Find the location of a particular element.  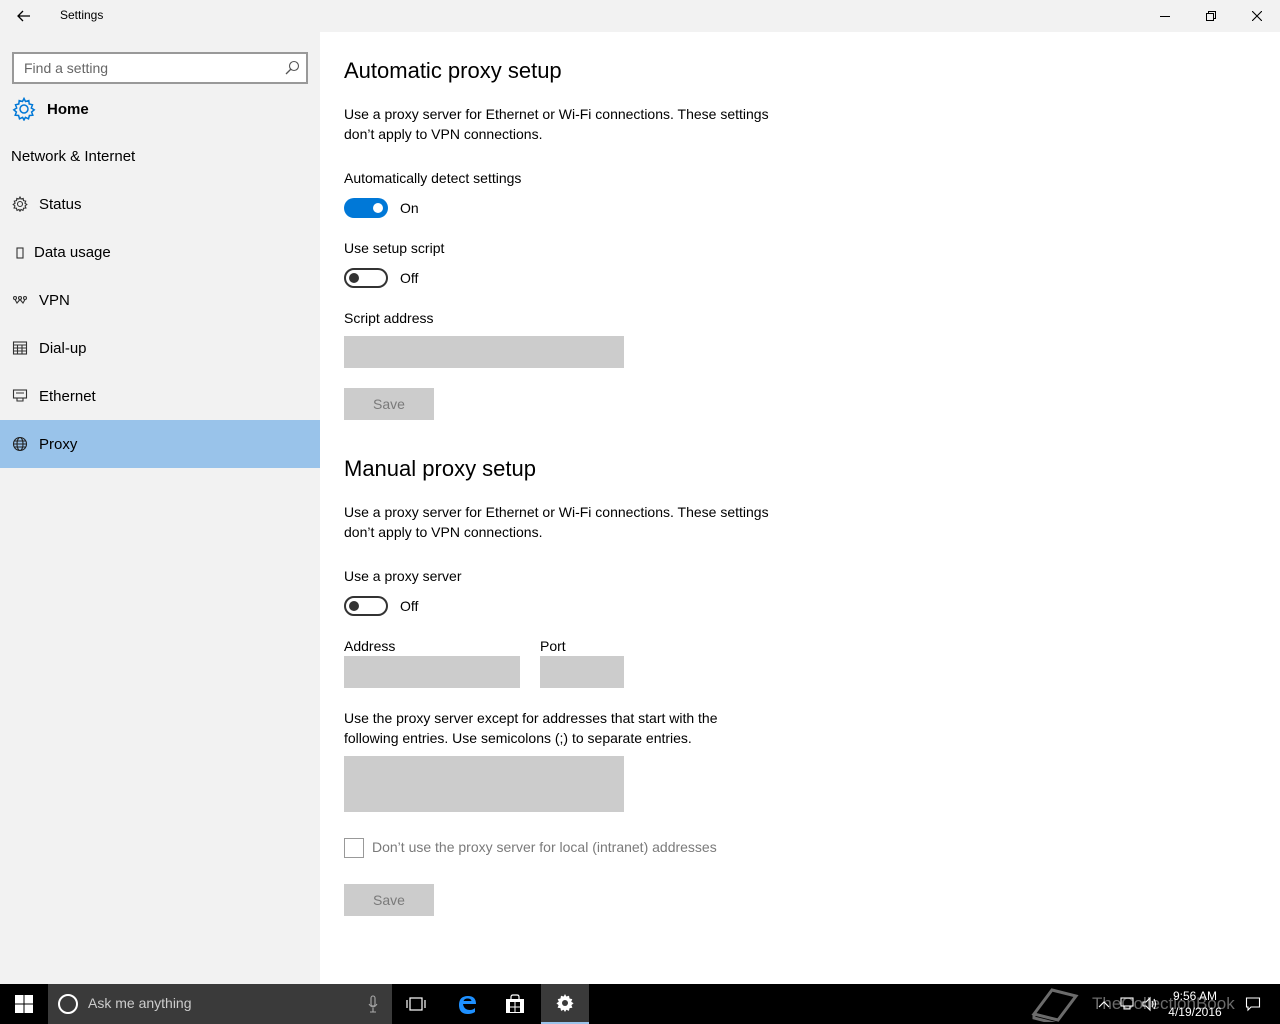

task-view-button is located at coordinates (416, 1004).